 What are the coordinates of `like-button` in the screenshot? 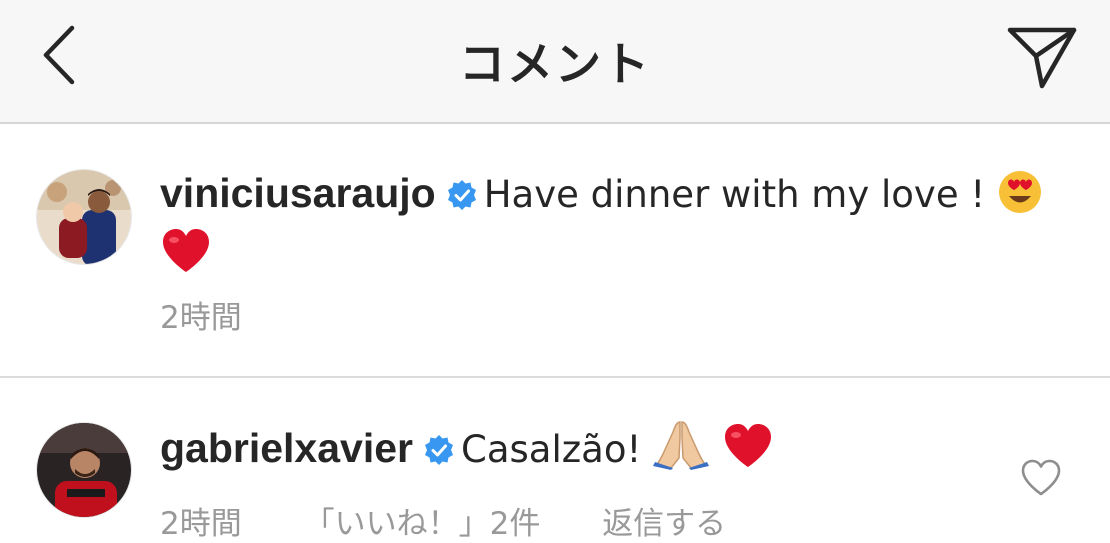 It's located at (1041, 478).